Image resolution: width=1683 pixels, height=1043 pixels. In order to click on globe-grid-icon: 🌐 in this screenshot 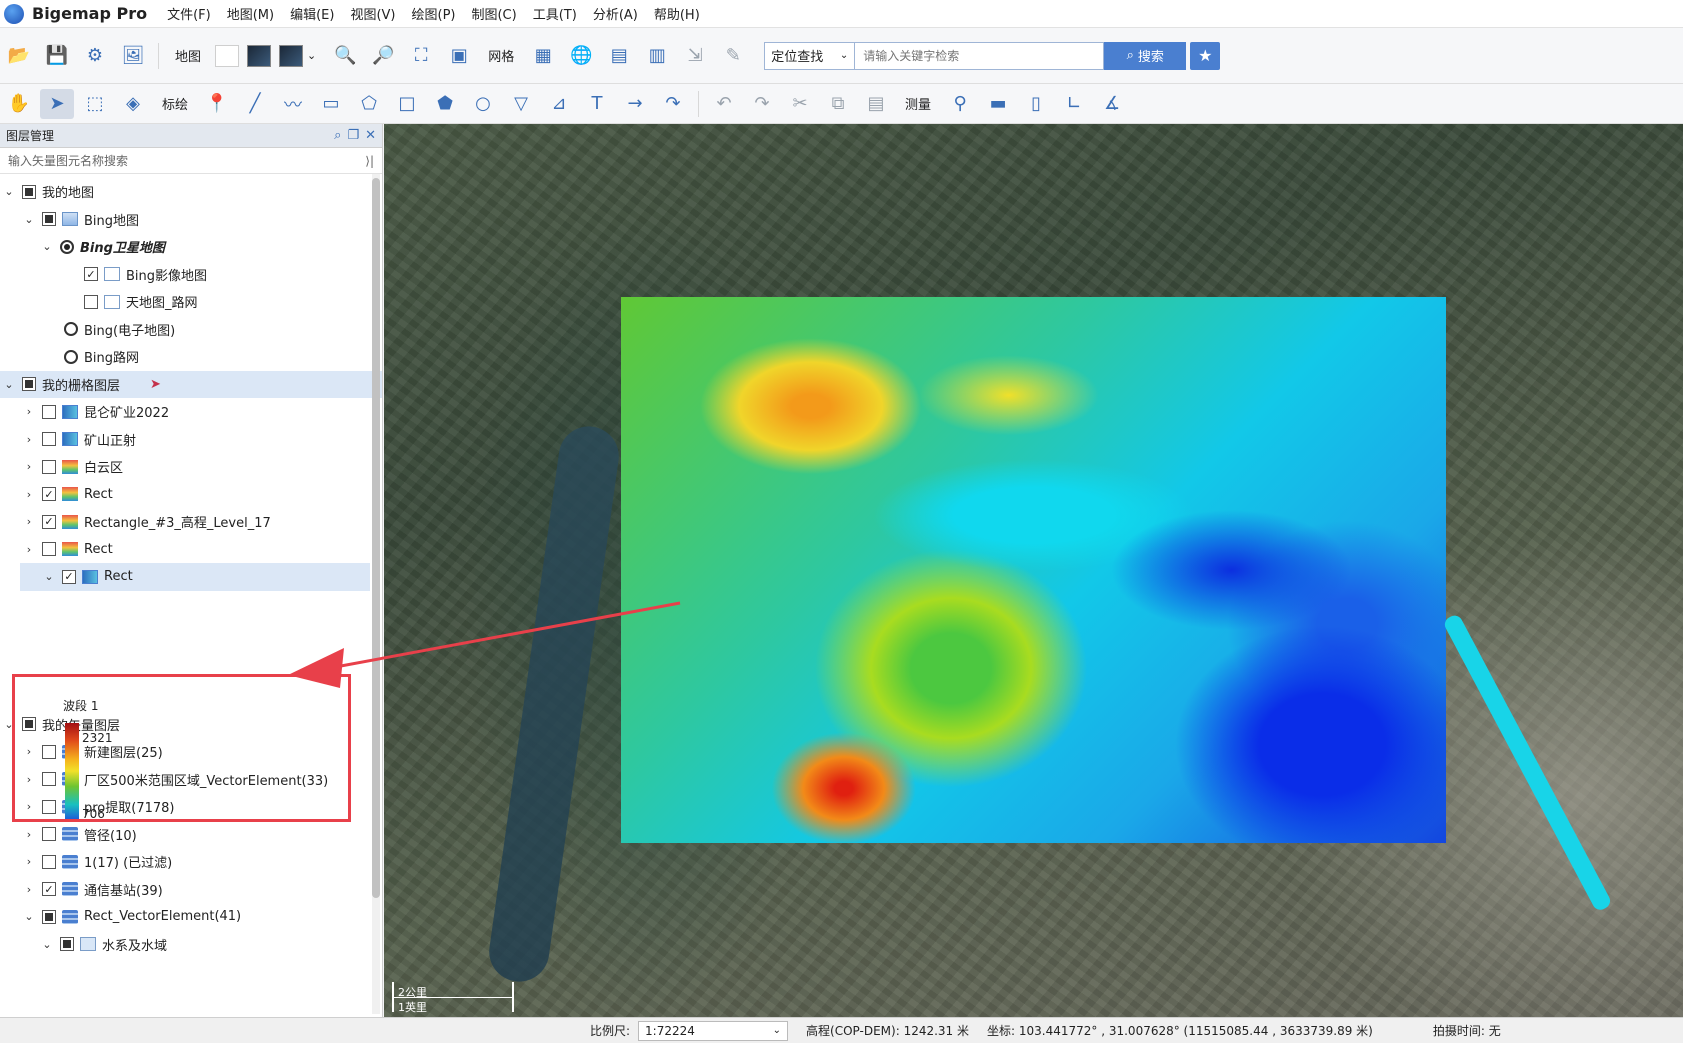, I will do `click(581, 56)`.